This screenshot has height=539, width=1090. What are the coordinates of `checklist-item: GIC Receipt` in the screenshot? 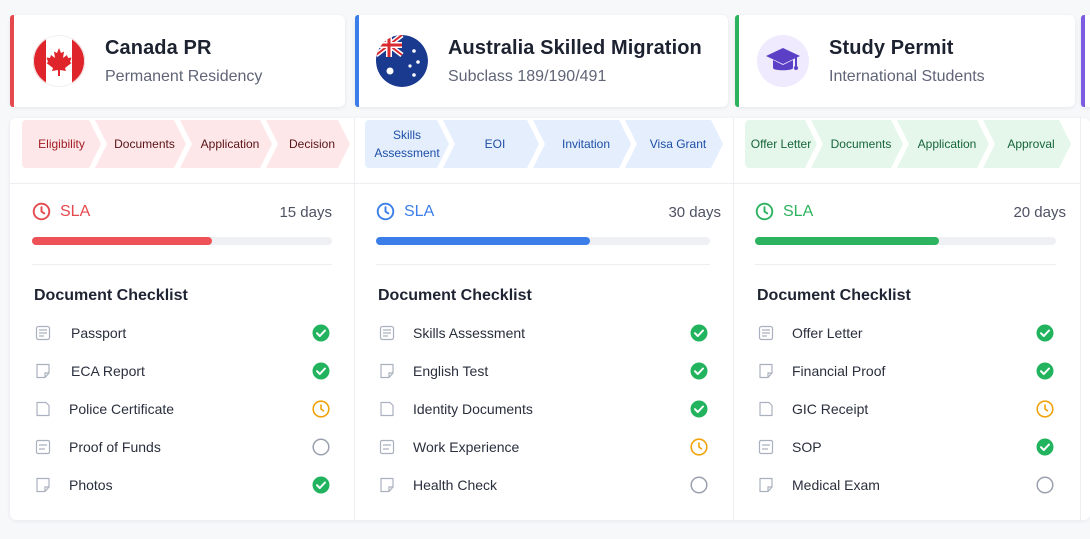 It's located at (907, 409).